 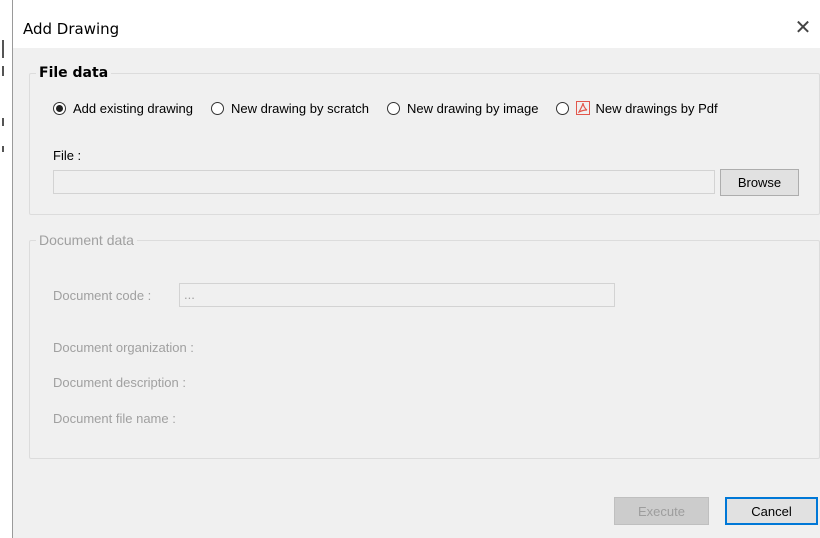 What do you see at coordinates (119, 382) in the screenshot?
I see `document-description-label: Document description :` at bounding box center [119, 382].